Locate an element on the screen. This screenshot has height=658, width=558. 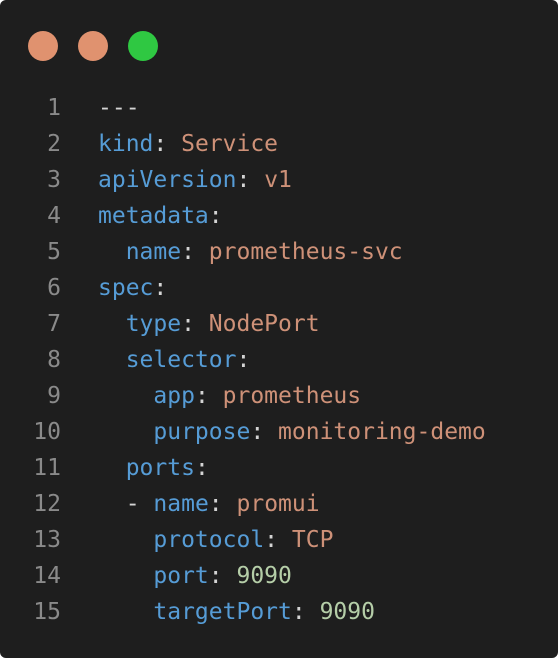
code-line: 5 name: prometheus-svc is located at coordinates (279, 252).